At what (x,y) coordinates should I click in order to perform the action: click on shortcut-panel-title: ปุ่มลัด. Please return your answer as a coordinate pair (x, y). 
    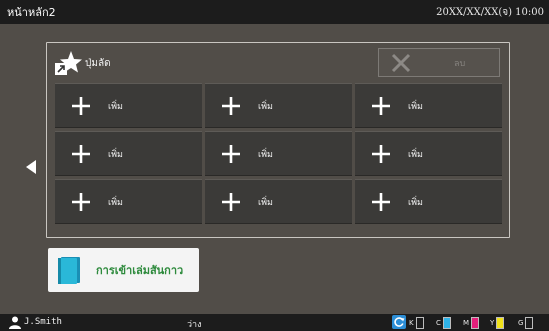
    Looking at the image, I should click on (98, 63).